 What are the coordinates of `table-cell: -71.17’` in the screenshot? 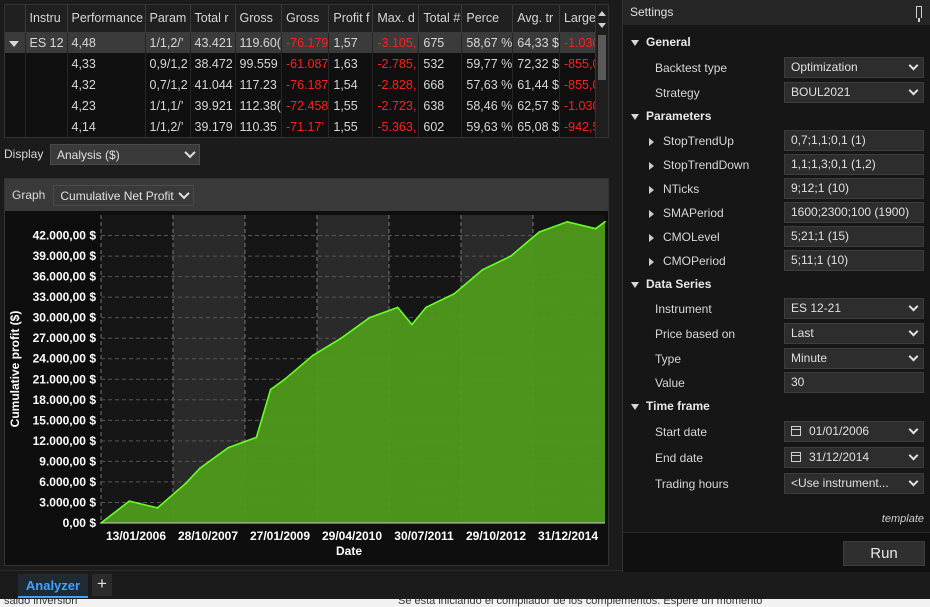 It's located at (305, 126).